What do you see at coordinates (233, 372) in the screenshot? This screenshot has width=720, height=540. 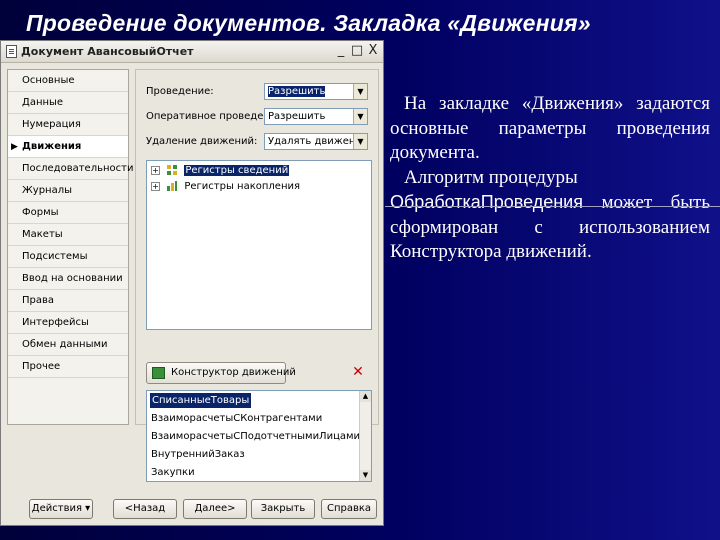 I see `constructor-button-label: Конструктор движений` at bounding box center [233, 372].